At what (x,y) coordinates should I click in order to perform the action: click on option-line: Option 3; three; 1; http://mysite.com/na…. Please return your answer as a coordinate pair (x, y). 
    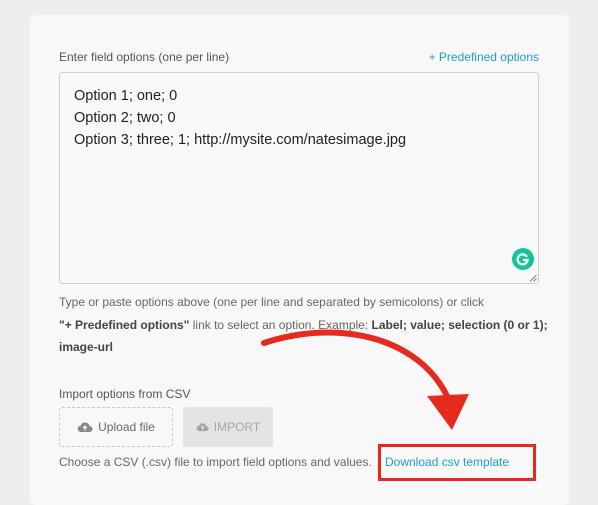
    Looking at the image, I should click on (240, 140).